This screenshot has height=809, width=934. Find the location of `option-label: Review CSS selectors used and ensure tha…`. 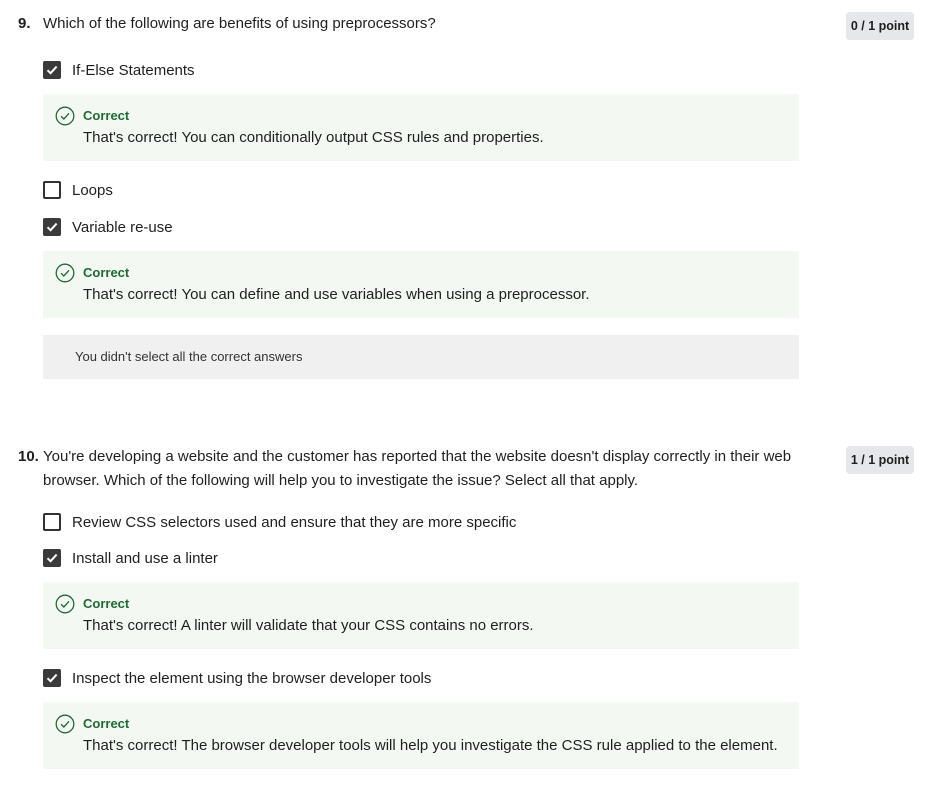

option-label: Review CSS selectors used and ensure tha… is located at coordinates (294, 522).